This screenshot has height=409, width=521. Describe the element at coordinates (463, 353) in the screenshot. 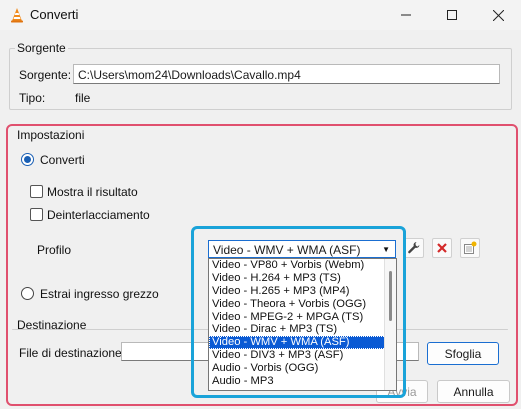

I see `browse-button: Sfoglia` at that location.